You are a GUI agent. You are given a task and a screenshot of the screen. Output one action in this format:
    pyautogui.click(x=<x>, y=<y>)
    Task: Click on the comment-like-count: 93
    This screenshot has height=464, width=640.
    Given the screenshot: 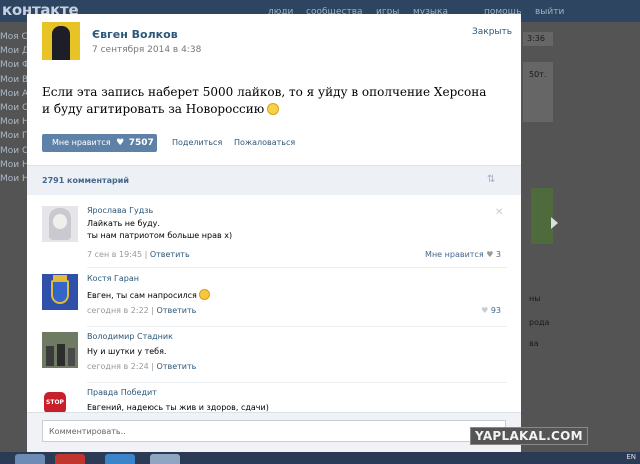 What is the action you would take?
    pyautogui.click(x=495, y=310)
    